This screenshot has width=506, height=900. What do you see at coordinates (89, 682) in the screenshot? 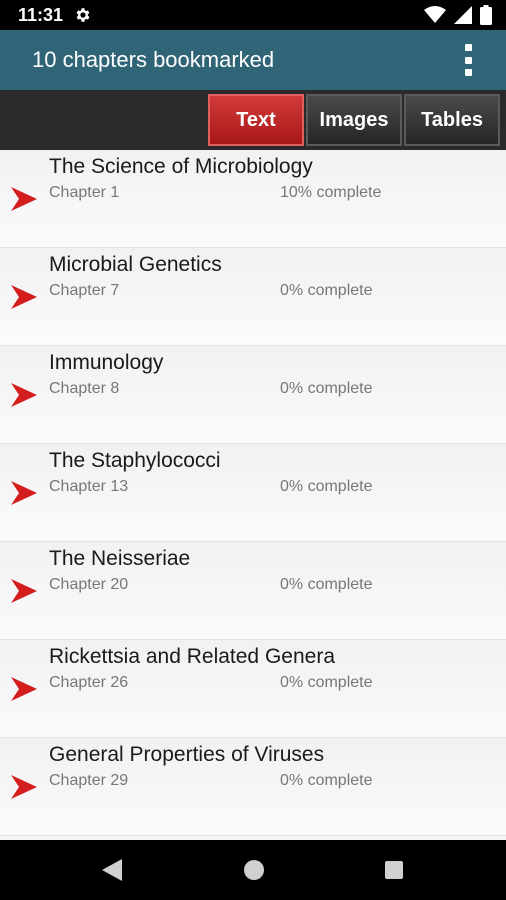
I see `chapter-number: Chapter 26` at bounding box center [89, 682].